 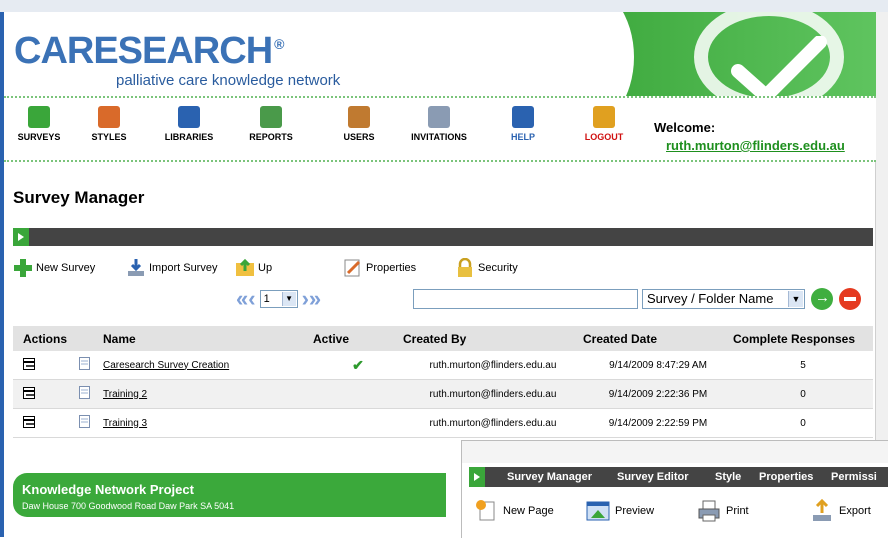 I want to click on header-checkmark-icon, so click(x=769, y=54).